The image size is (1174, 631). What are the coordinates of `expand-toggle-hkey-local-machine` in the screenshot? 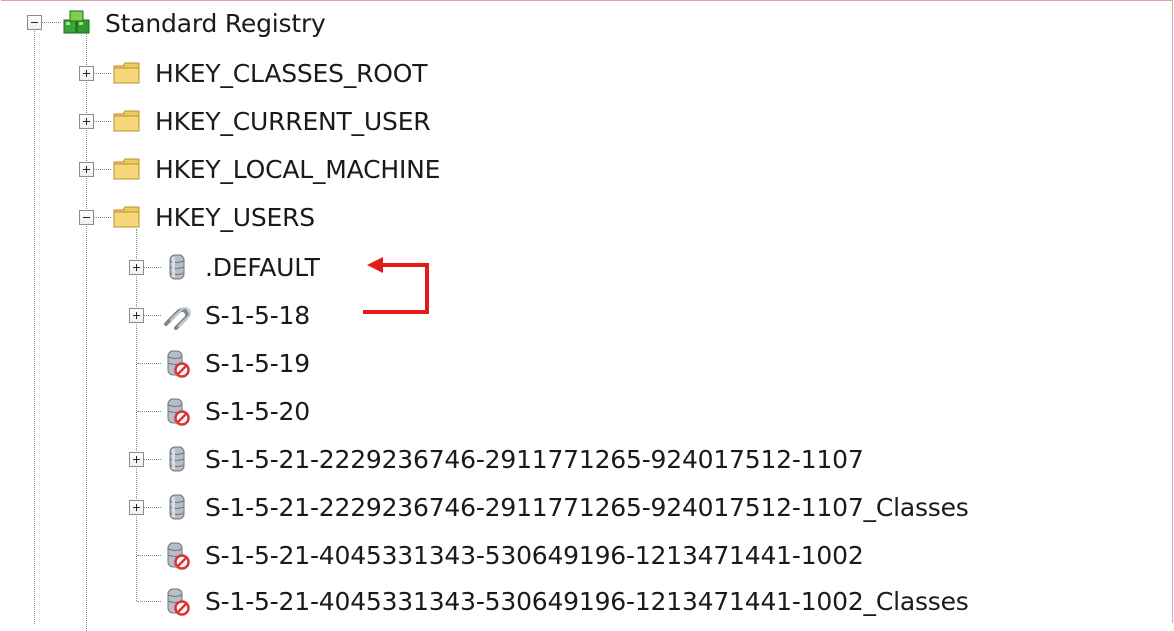 It's located at (86, 169).